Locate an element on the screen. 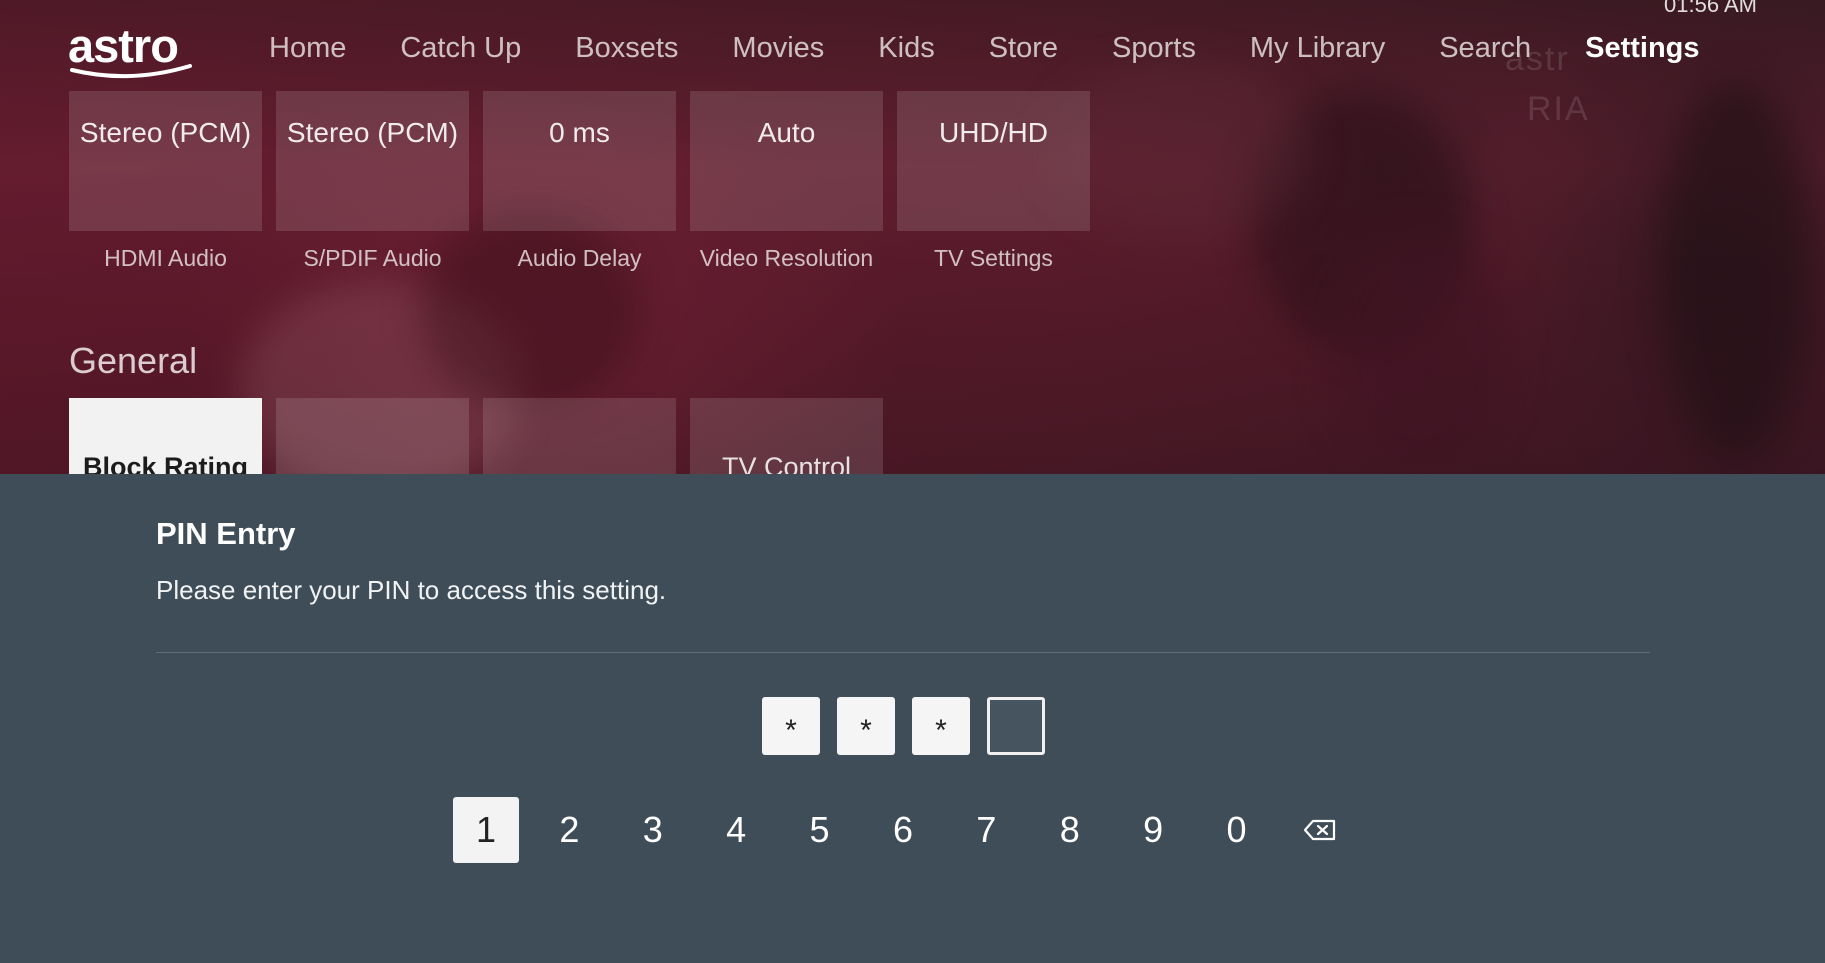 This screenshot has height=963, width=1825. keypad-key-8: 8 is located at coordinates (1070, 830).